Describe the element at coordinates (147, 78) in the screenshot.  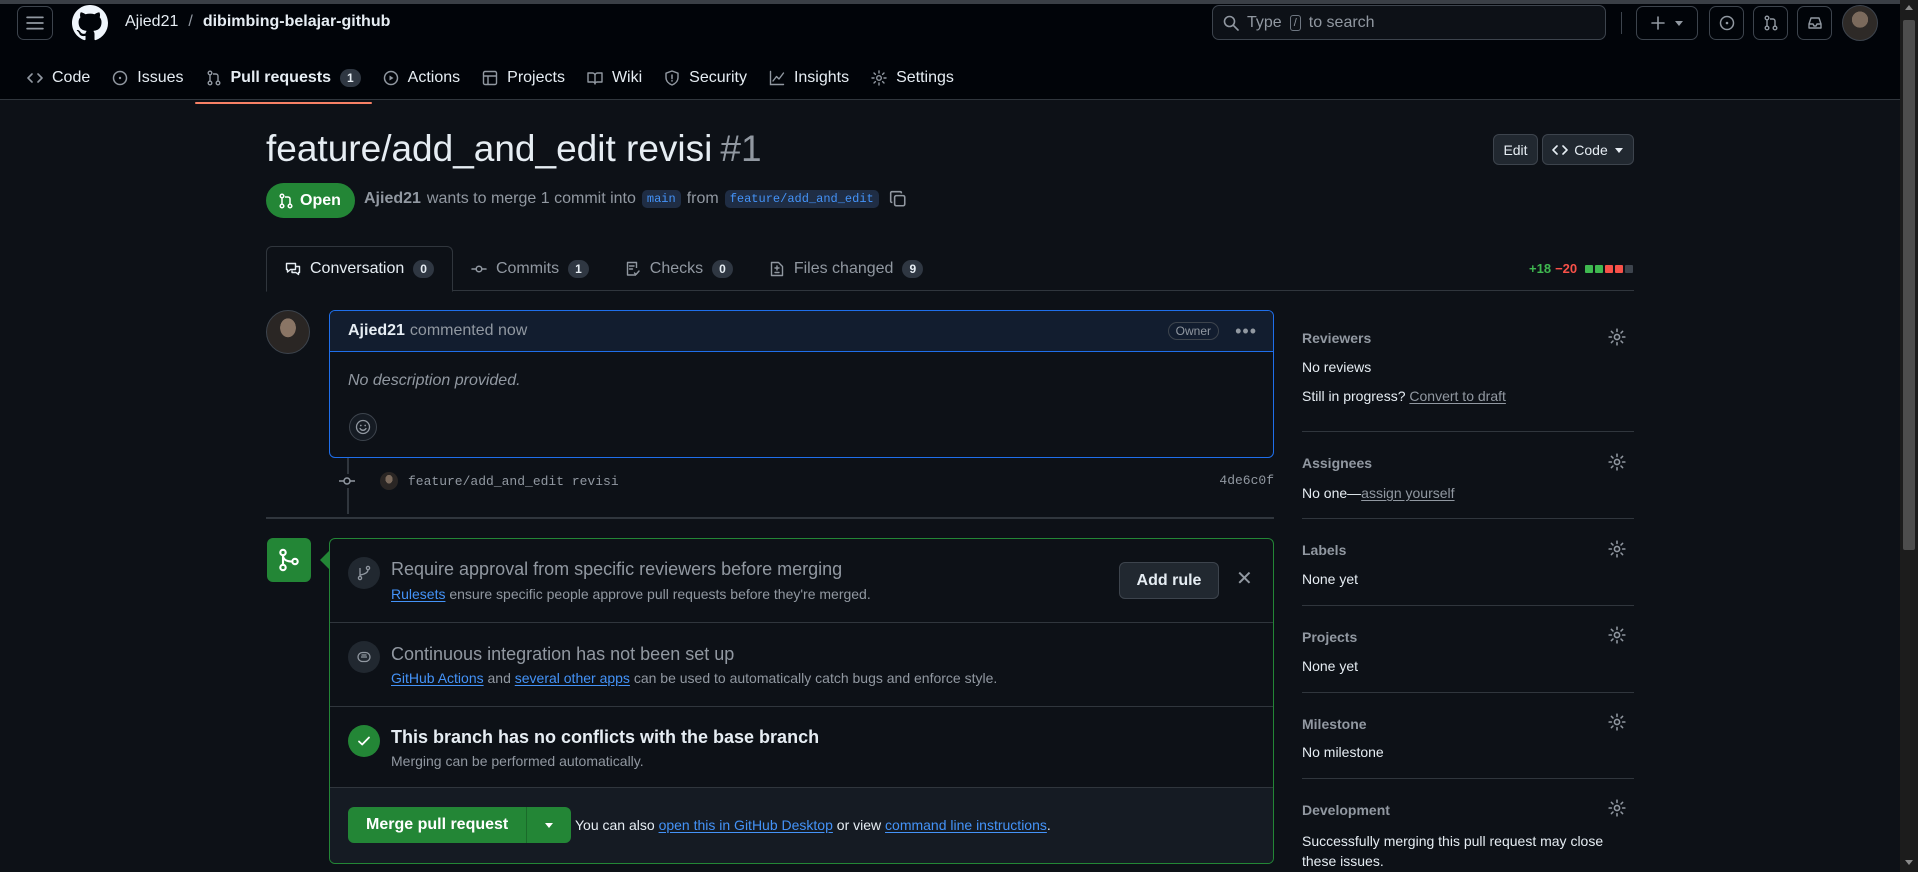
I see `nav-issues: Issues` at that location.